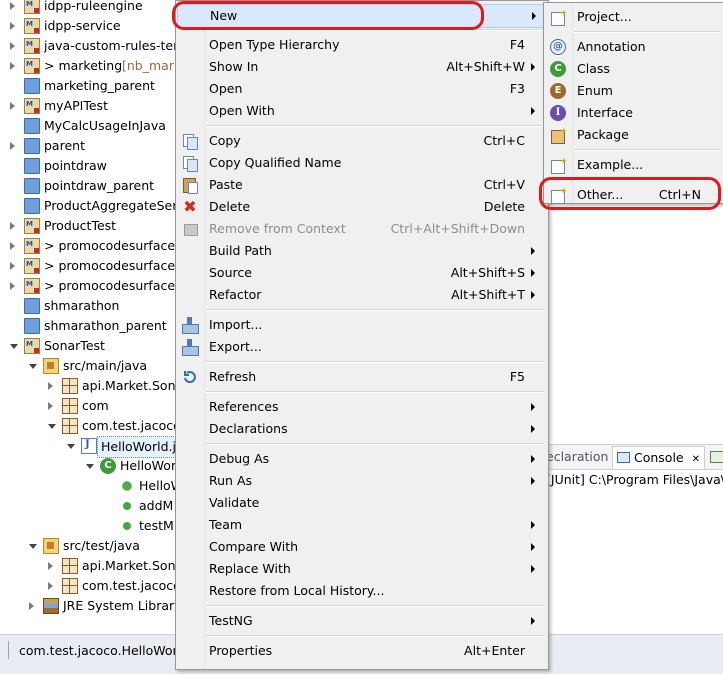 The width and height of the screenshot is (723, 674). What do you see at coordinates (88, 486) in the screenshot?
I see `tree-node: HelloW` at bounding box center [88, 486].